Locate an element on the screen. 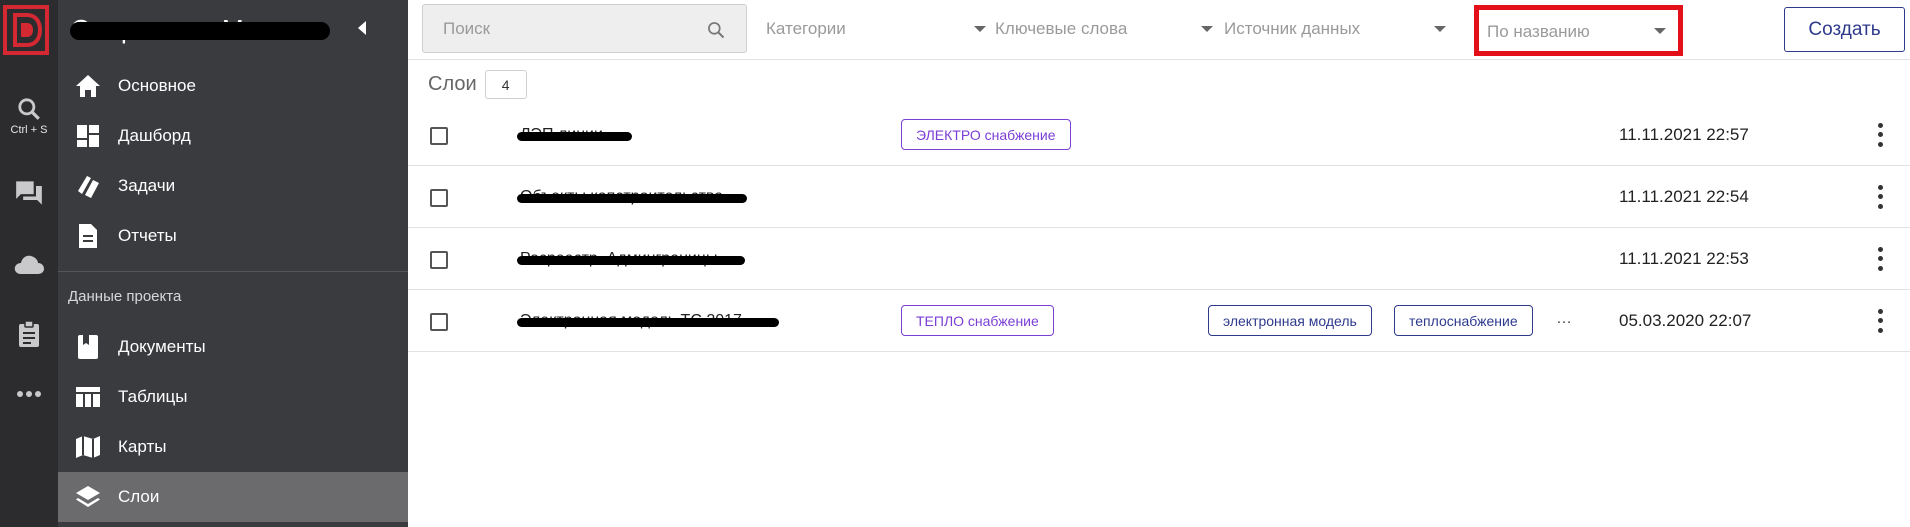 The height and width of the screenshot is (527, 1910). rail-cloud is located at coordinates (29, 264).